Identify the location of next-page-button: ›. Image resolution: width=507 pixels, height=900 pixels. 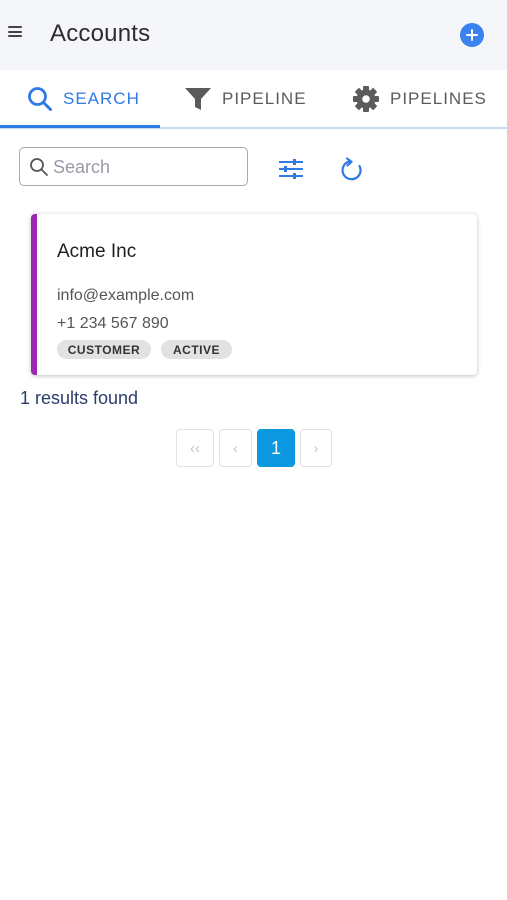
(316, 448).